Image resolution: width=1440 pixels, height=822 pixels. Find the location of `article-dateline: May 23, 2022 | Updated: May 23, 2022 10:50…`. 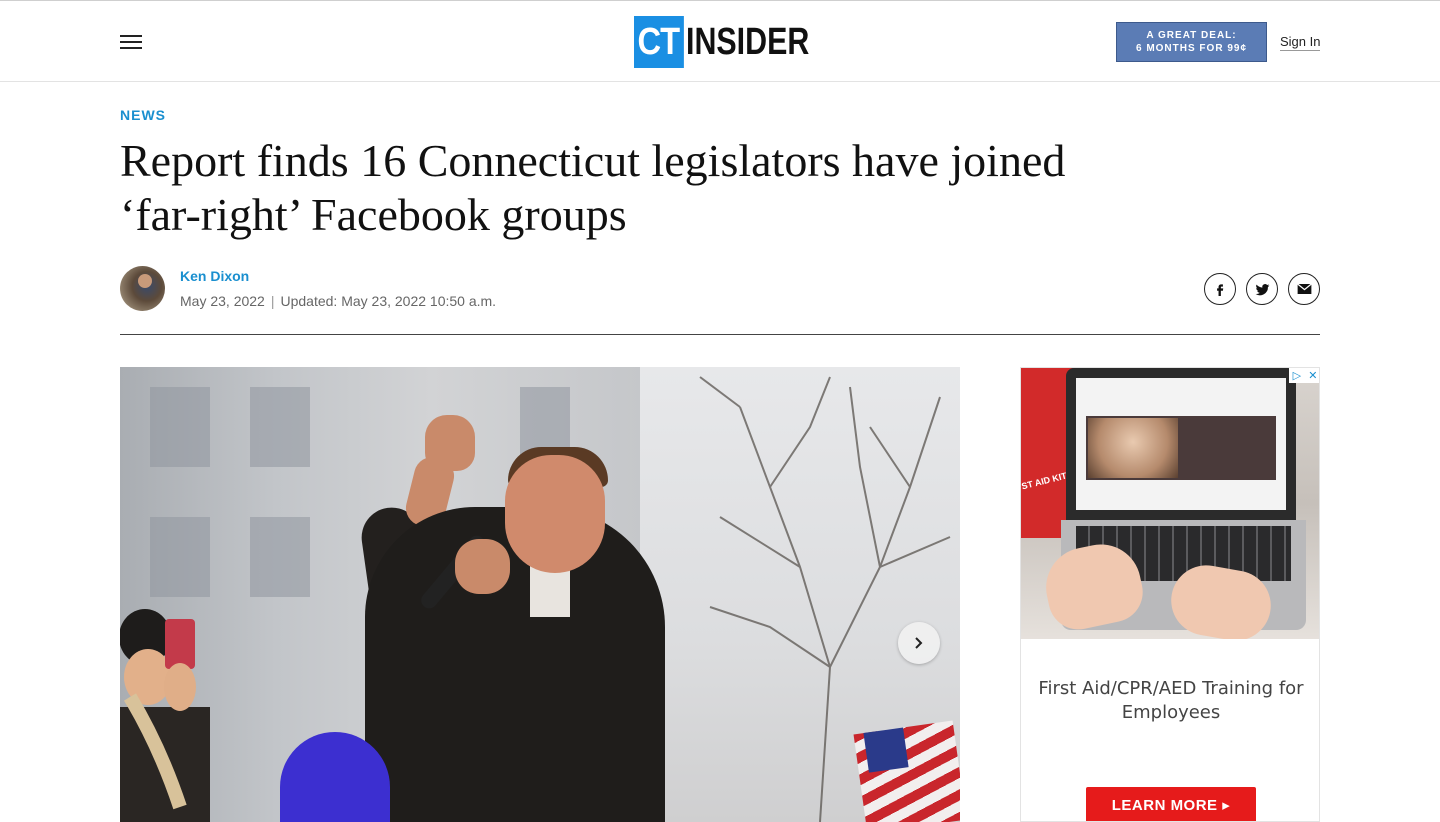

article-dateline: May 23, 2022 | Updated: May 23, 2022 10:50… is located at coordinates (338, 301).